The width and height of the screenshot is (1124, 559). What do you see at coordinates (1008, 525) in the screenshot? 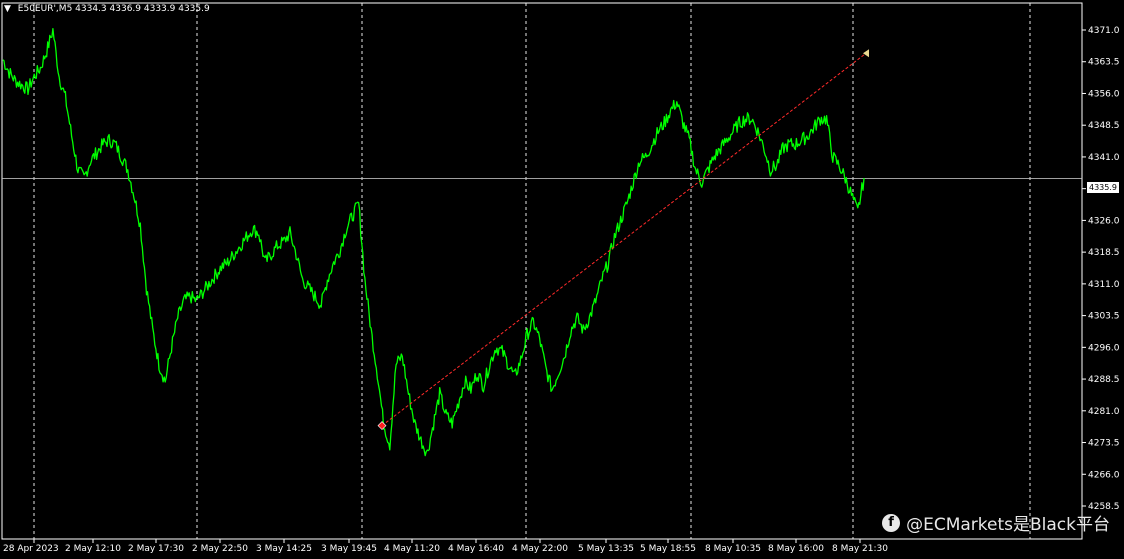
I see `watermark-text: @ECMarkets是Black平台` at bounding box center [1008, 525].